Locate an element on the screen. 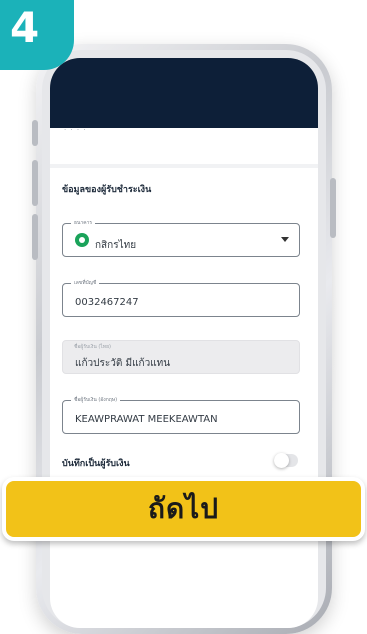  save-payee-toggle is located at coordinates (286, 460).